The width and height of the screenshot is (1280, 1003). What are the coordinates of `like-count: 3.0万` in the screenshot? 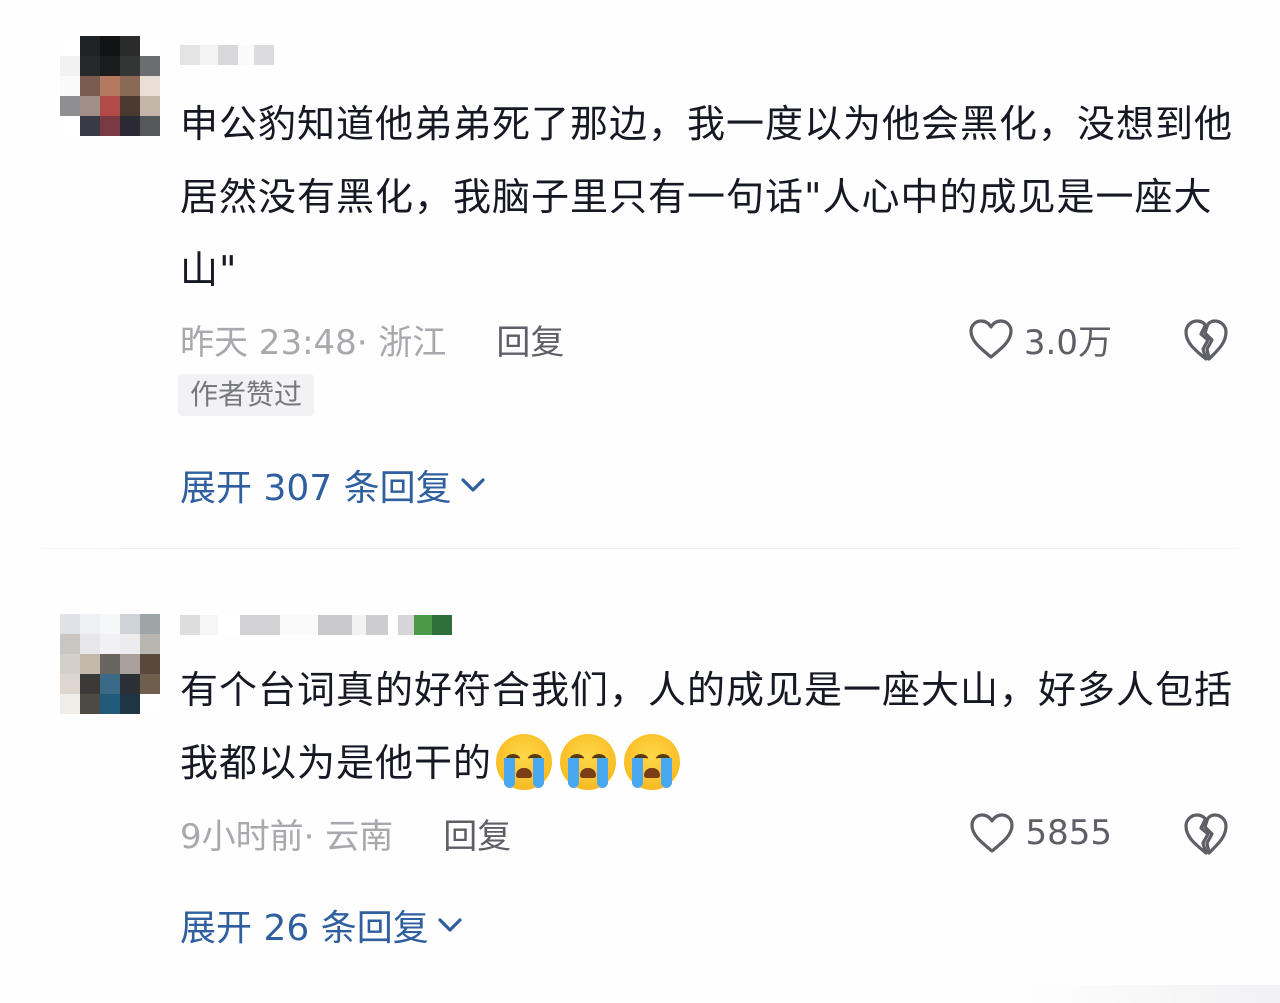 It's located at (1067, 342).